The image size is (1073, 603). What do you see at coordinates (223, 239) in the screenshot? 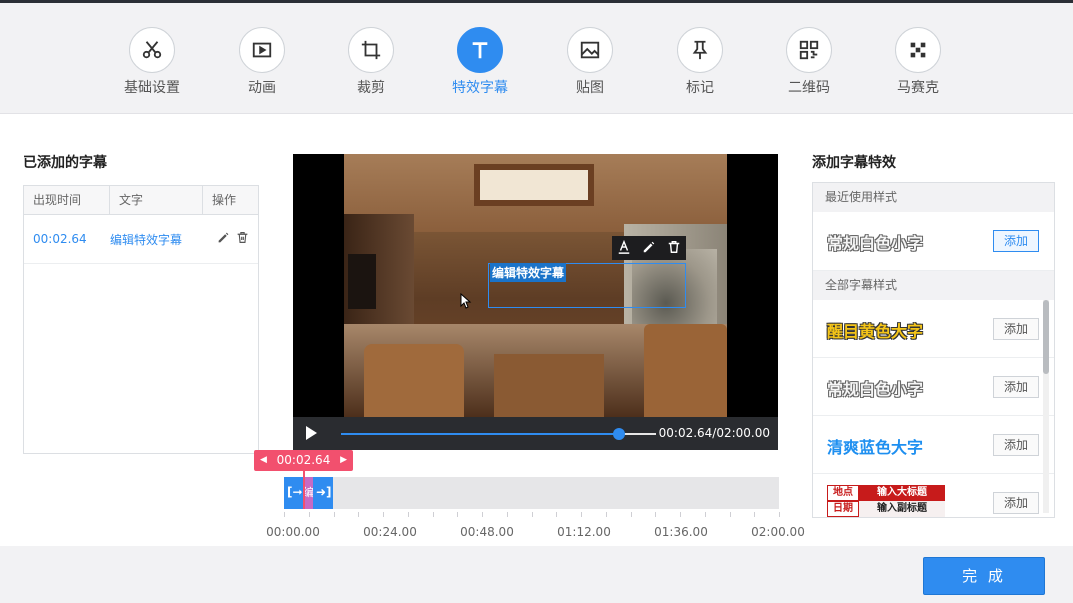
I see `edit-icon` at bounding box center [223, 239].